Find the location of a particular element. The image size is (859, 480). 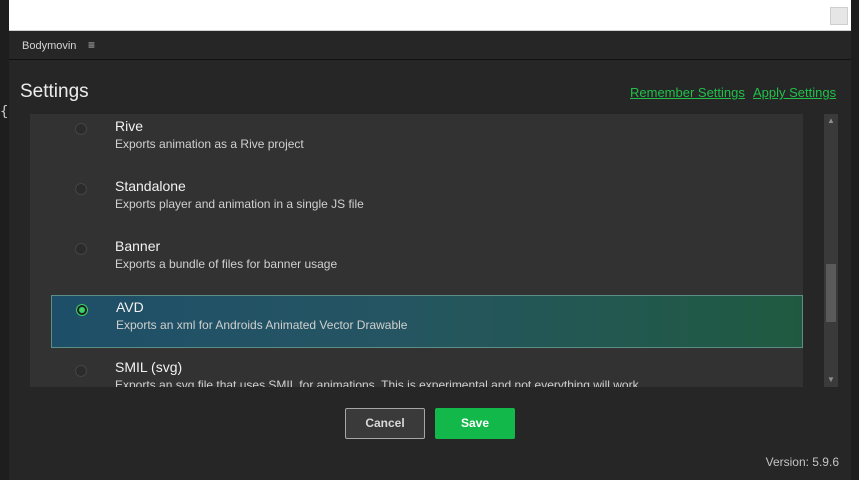

cancel-button: Cancel is located at coordinates (385, 423).